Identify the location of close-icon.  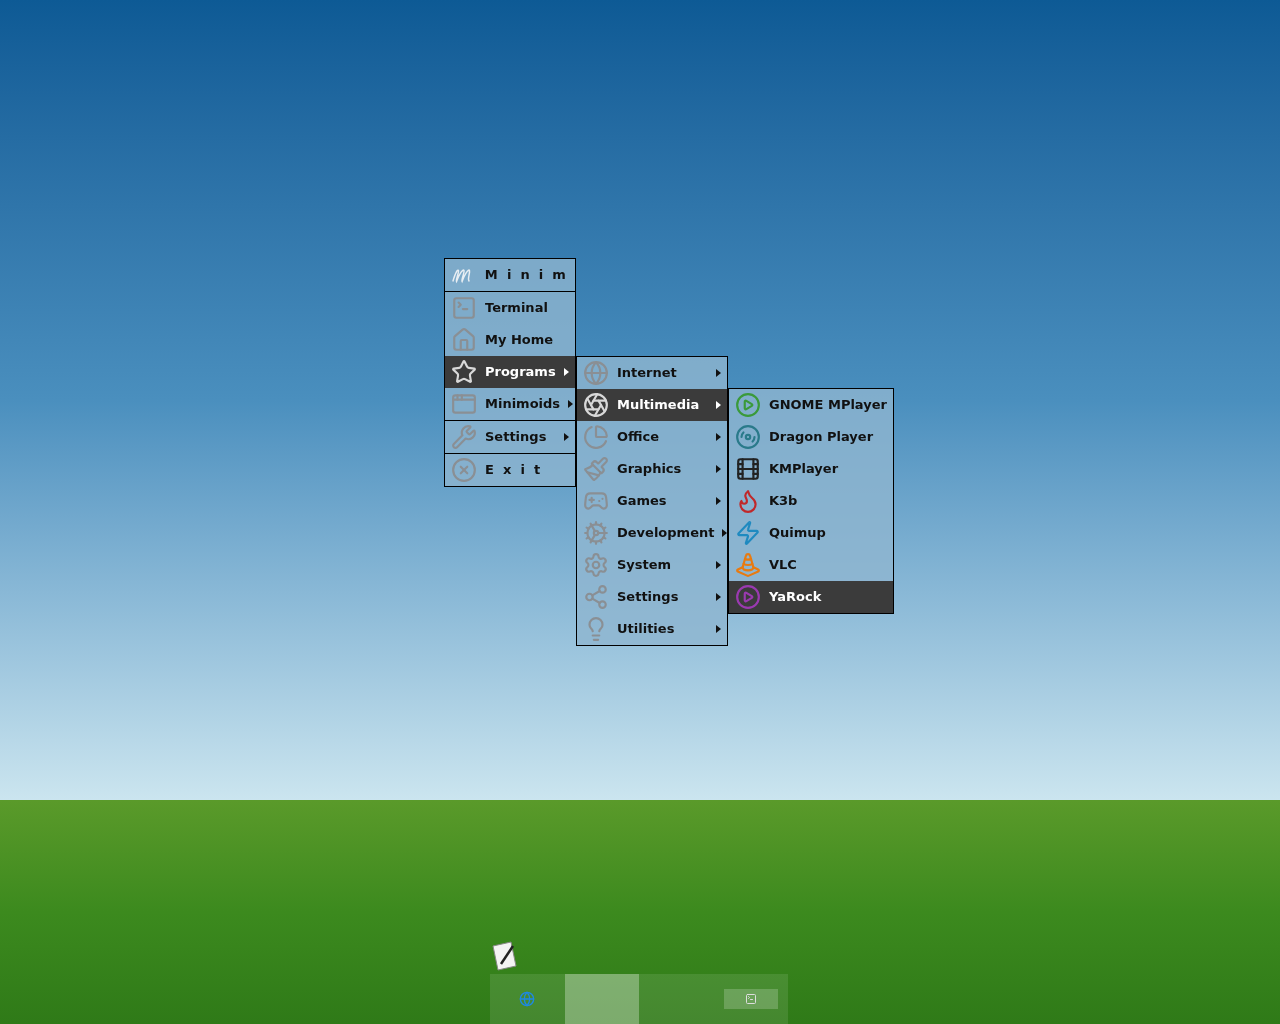
(464, 470).